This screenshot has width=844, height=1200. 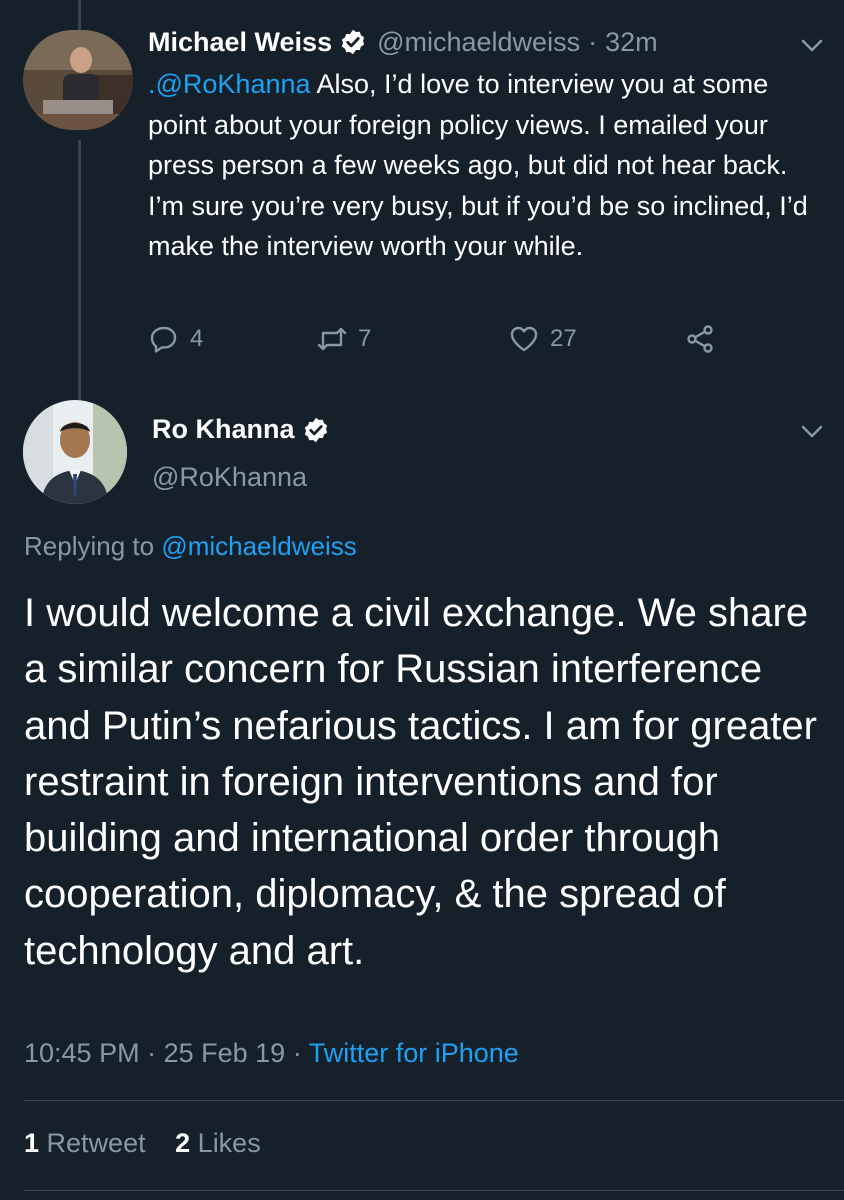 I want to click on tweet1-header: Michael Weiss @michaeldweiss · 32m, so click(x=403, y=42).